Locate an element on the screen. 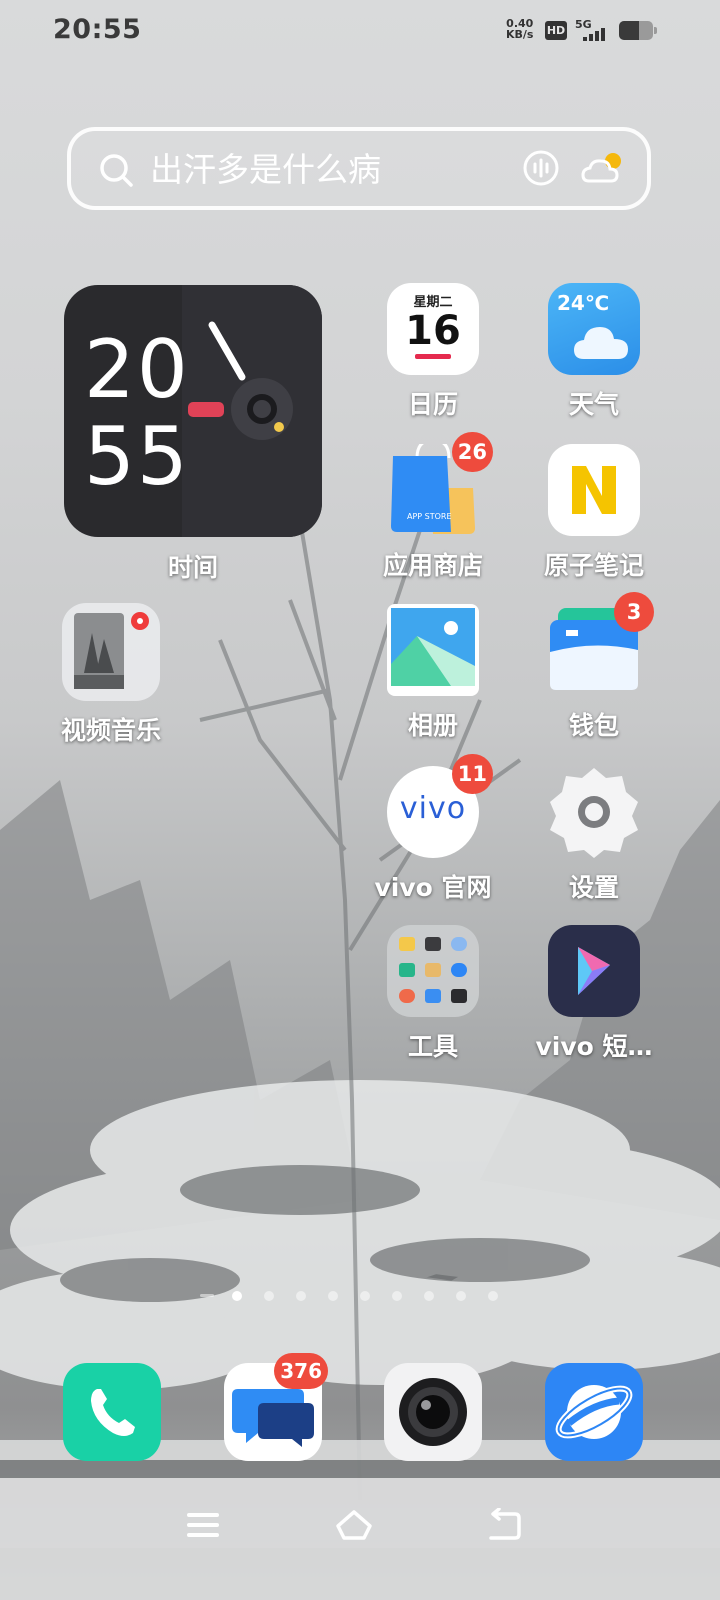 The width and height of the screenshot is (720, 1600). appstore-icon-text: APP STORE is located at coordinates (429, 516).